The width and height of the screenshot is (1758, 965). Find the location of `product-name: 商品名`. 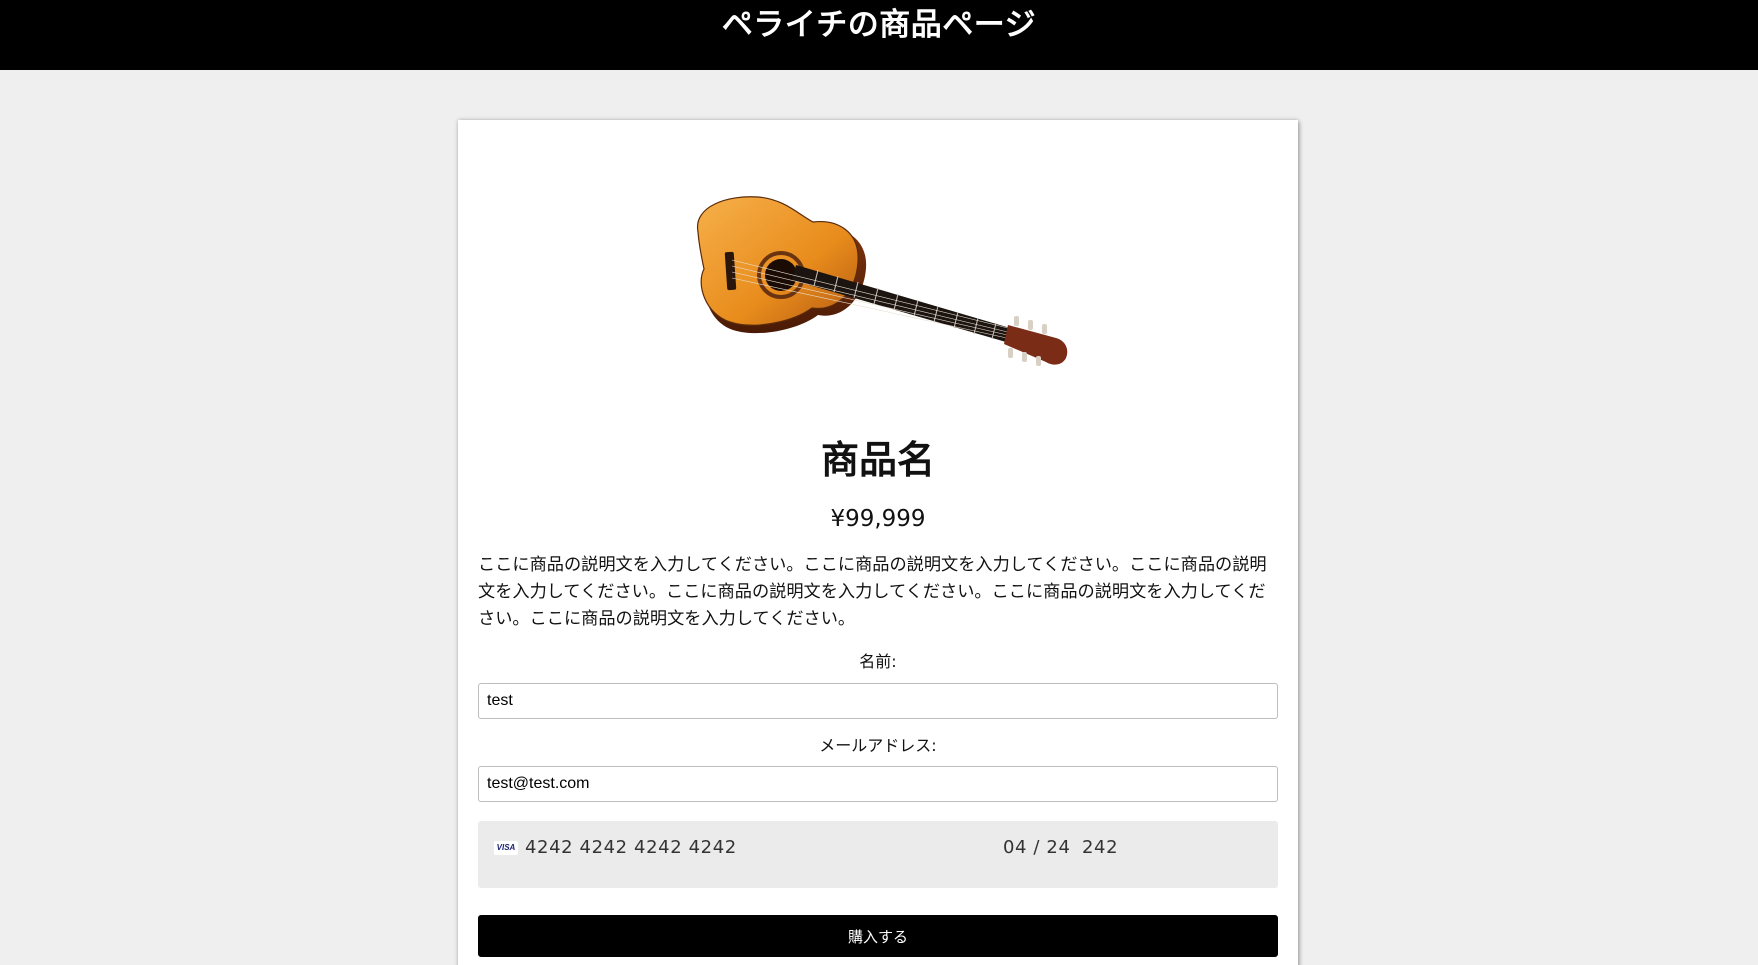

product-name: 商品名 is located at coordinates (877, 460).